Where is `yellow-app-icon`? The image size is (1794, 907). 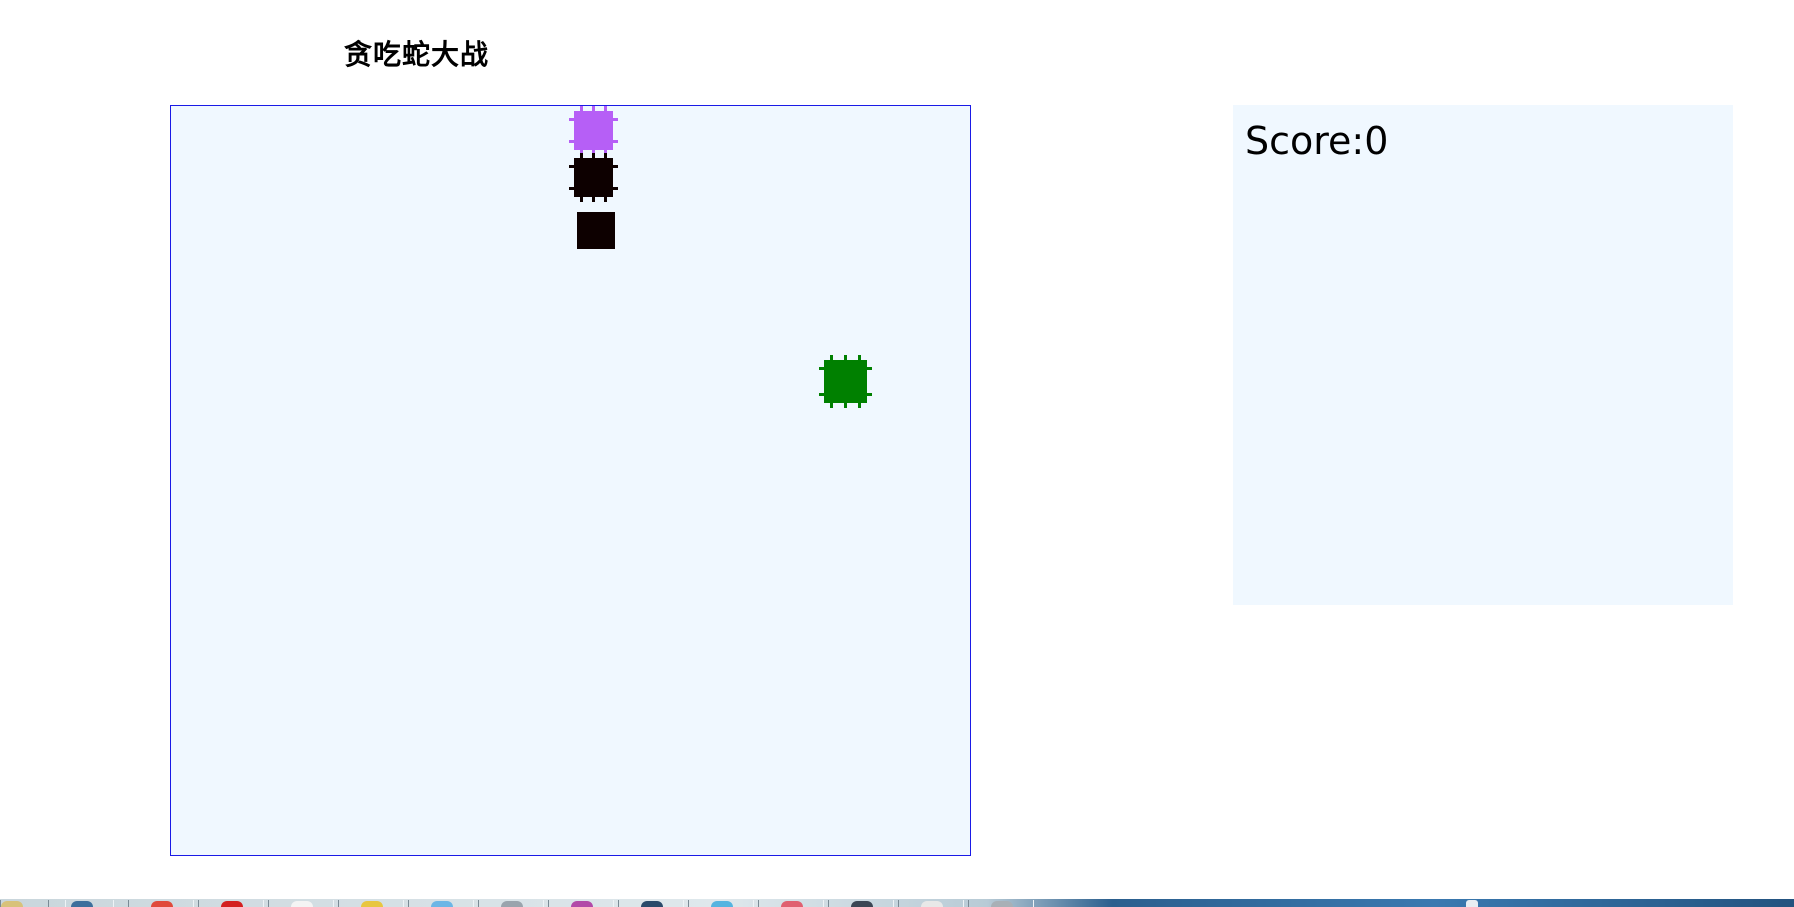 yellow-app-icon is located at coordinates (372, 904).